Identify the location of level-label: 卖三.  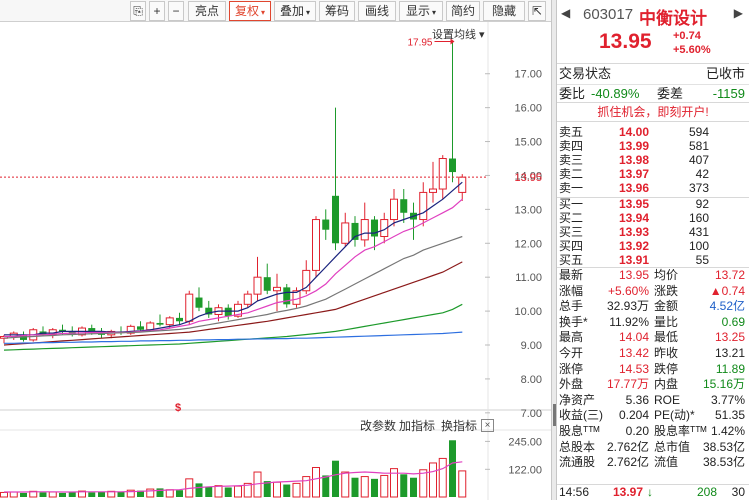
(571, 160).